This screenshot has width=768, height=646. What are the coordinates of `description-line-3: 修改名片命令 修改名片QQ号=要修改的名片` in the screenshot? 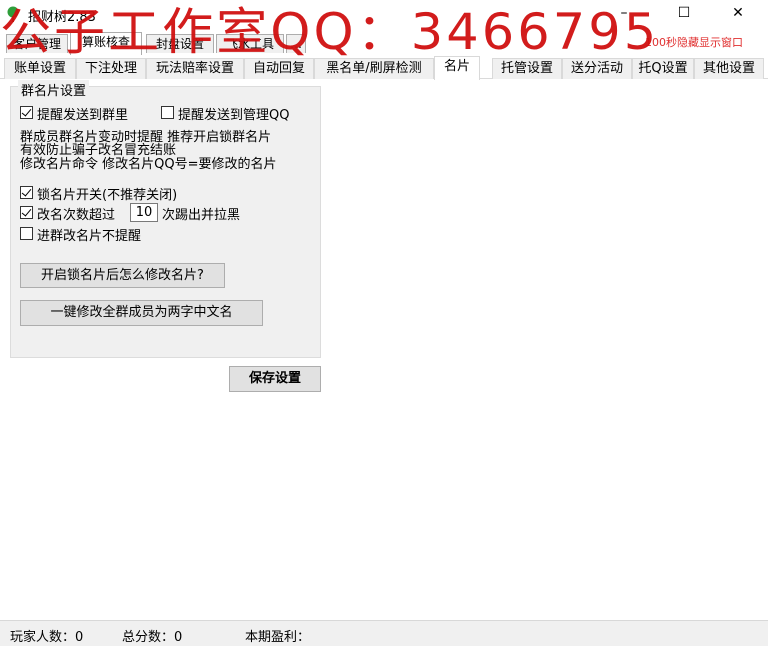 It's located at (148, 164).